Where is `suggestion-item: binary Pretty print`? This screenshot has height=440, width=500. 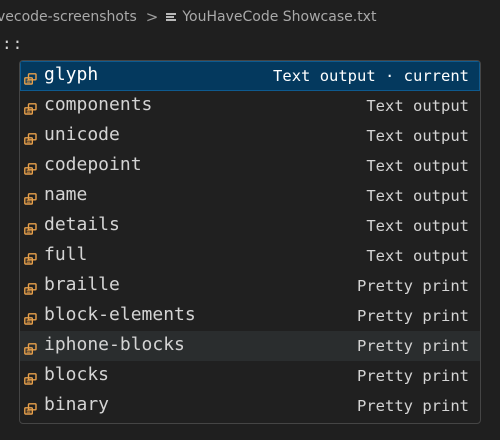
suggestion-item: binary Pretty print is located at coordinates (250, 406).